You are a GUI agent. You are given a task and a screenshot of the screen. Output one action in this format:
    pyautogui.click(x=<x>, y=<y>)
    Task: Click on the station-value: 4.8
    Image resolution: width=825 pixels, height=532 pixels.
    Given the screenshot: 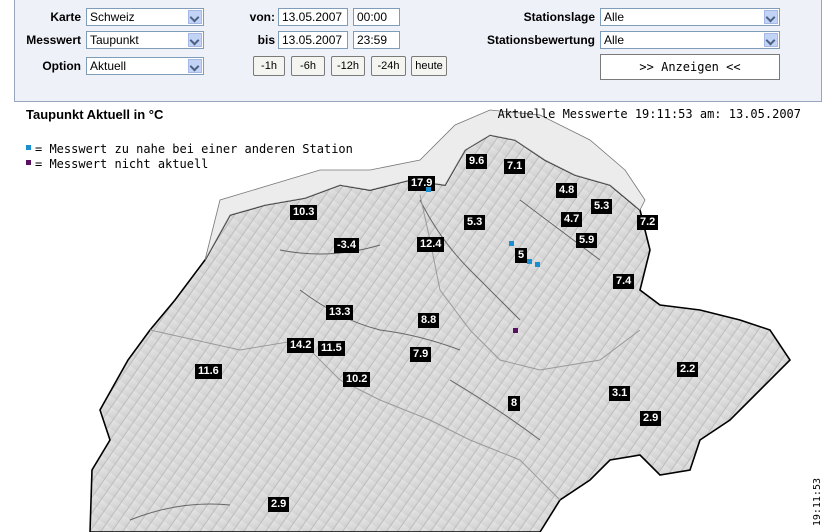 What is the action you would take?
    pyautogui.click(x=567, y=190)
    